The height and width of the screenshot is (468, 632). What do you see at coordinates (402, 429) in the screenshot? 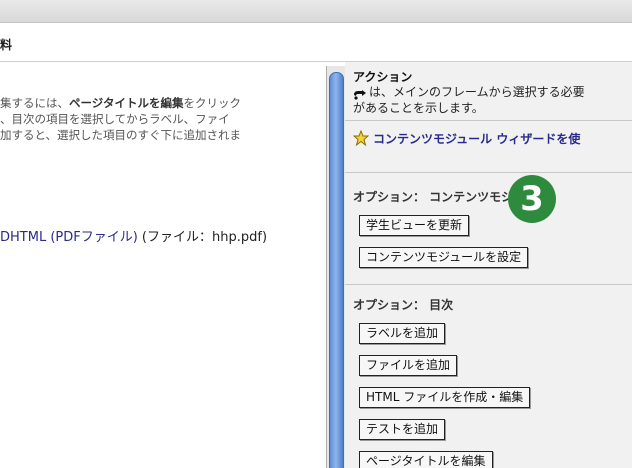
I see `add-test-button: テストを追加` at bounding box center [402, 429].